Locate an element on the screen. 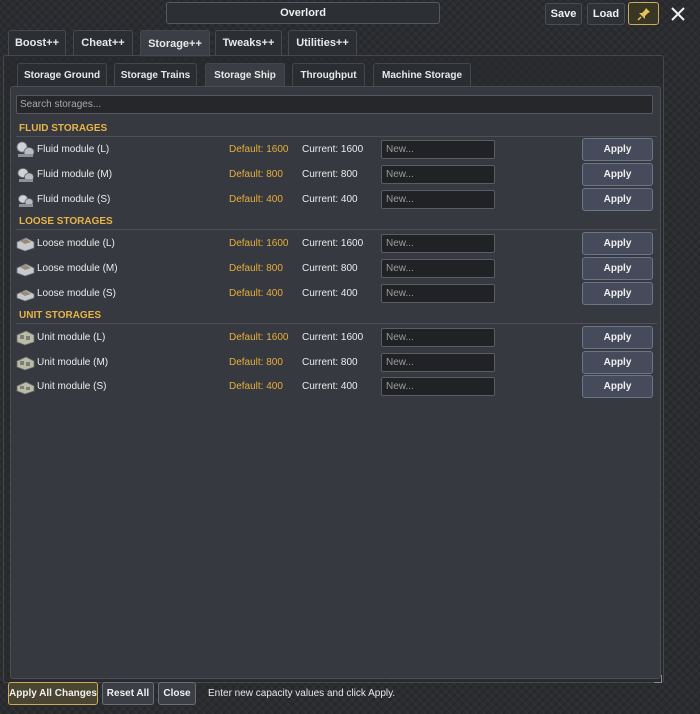 The width and height of the screenshot is (700, 714). window-title-text: Overlord is located at coordinates (303, 13).